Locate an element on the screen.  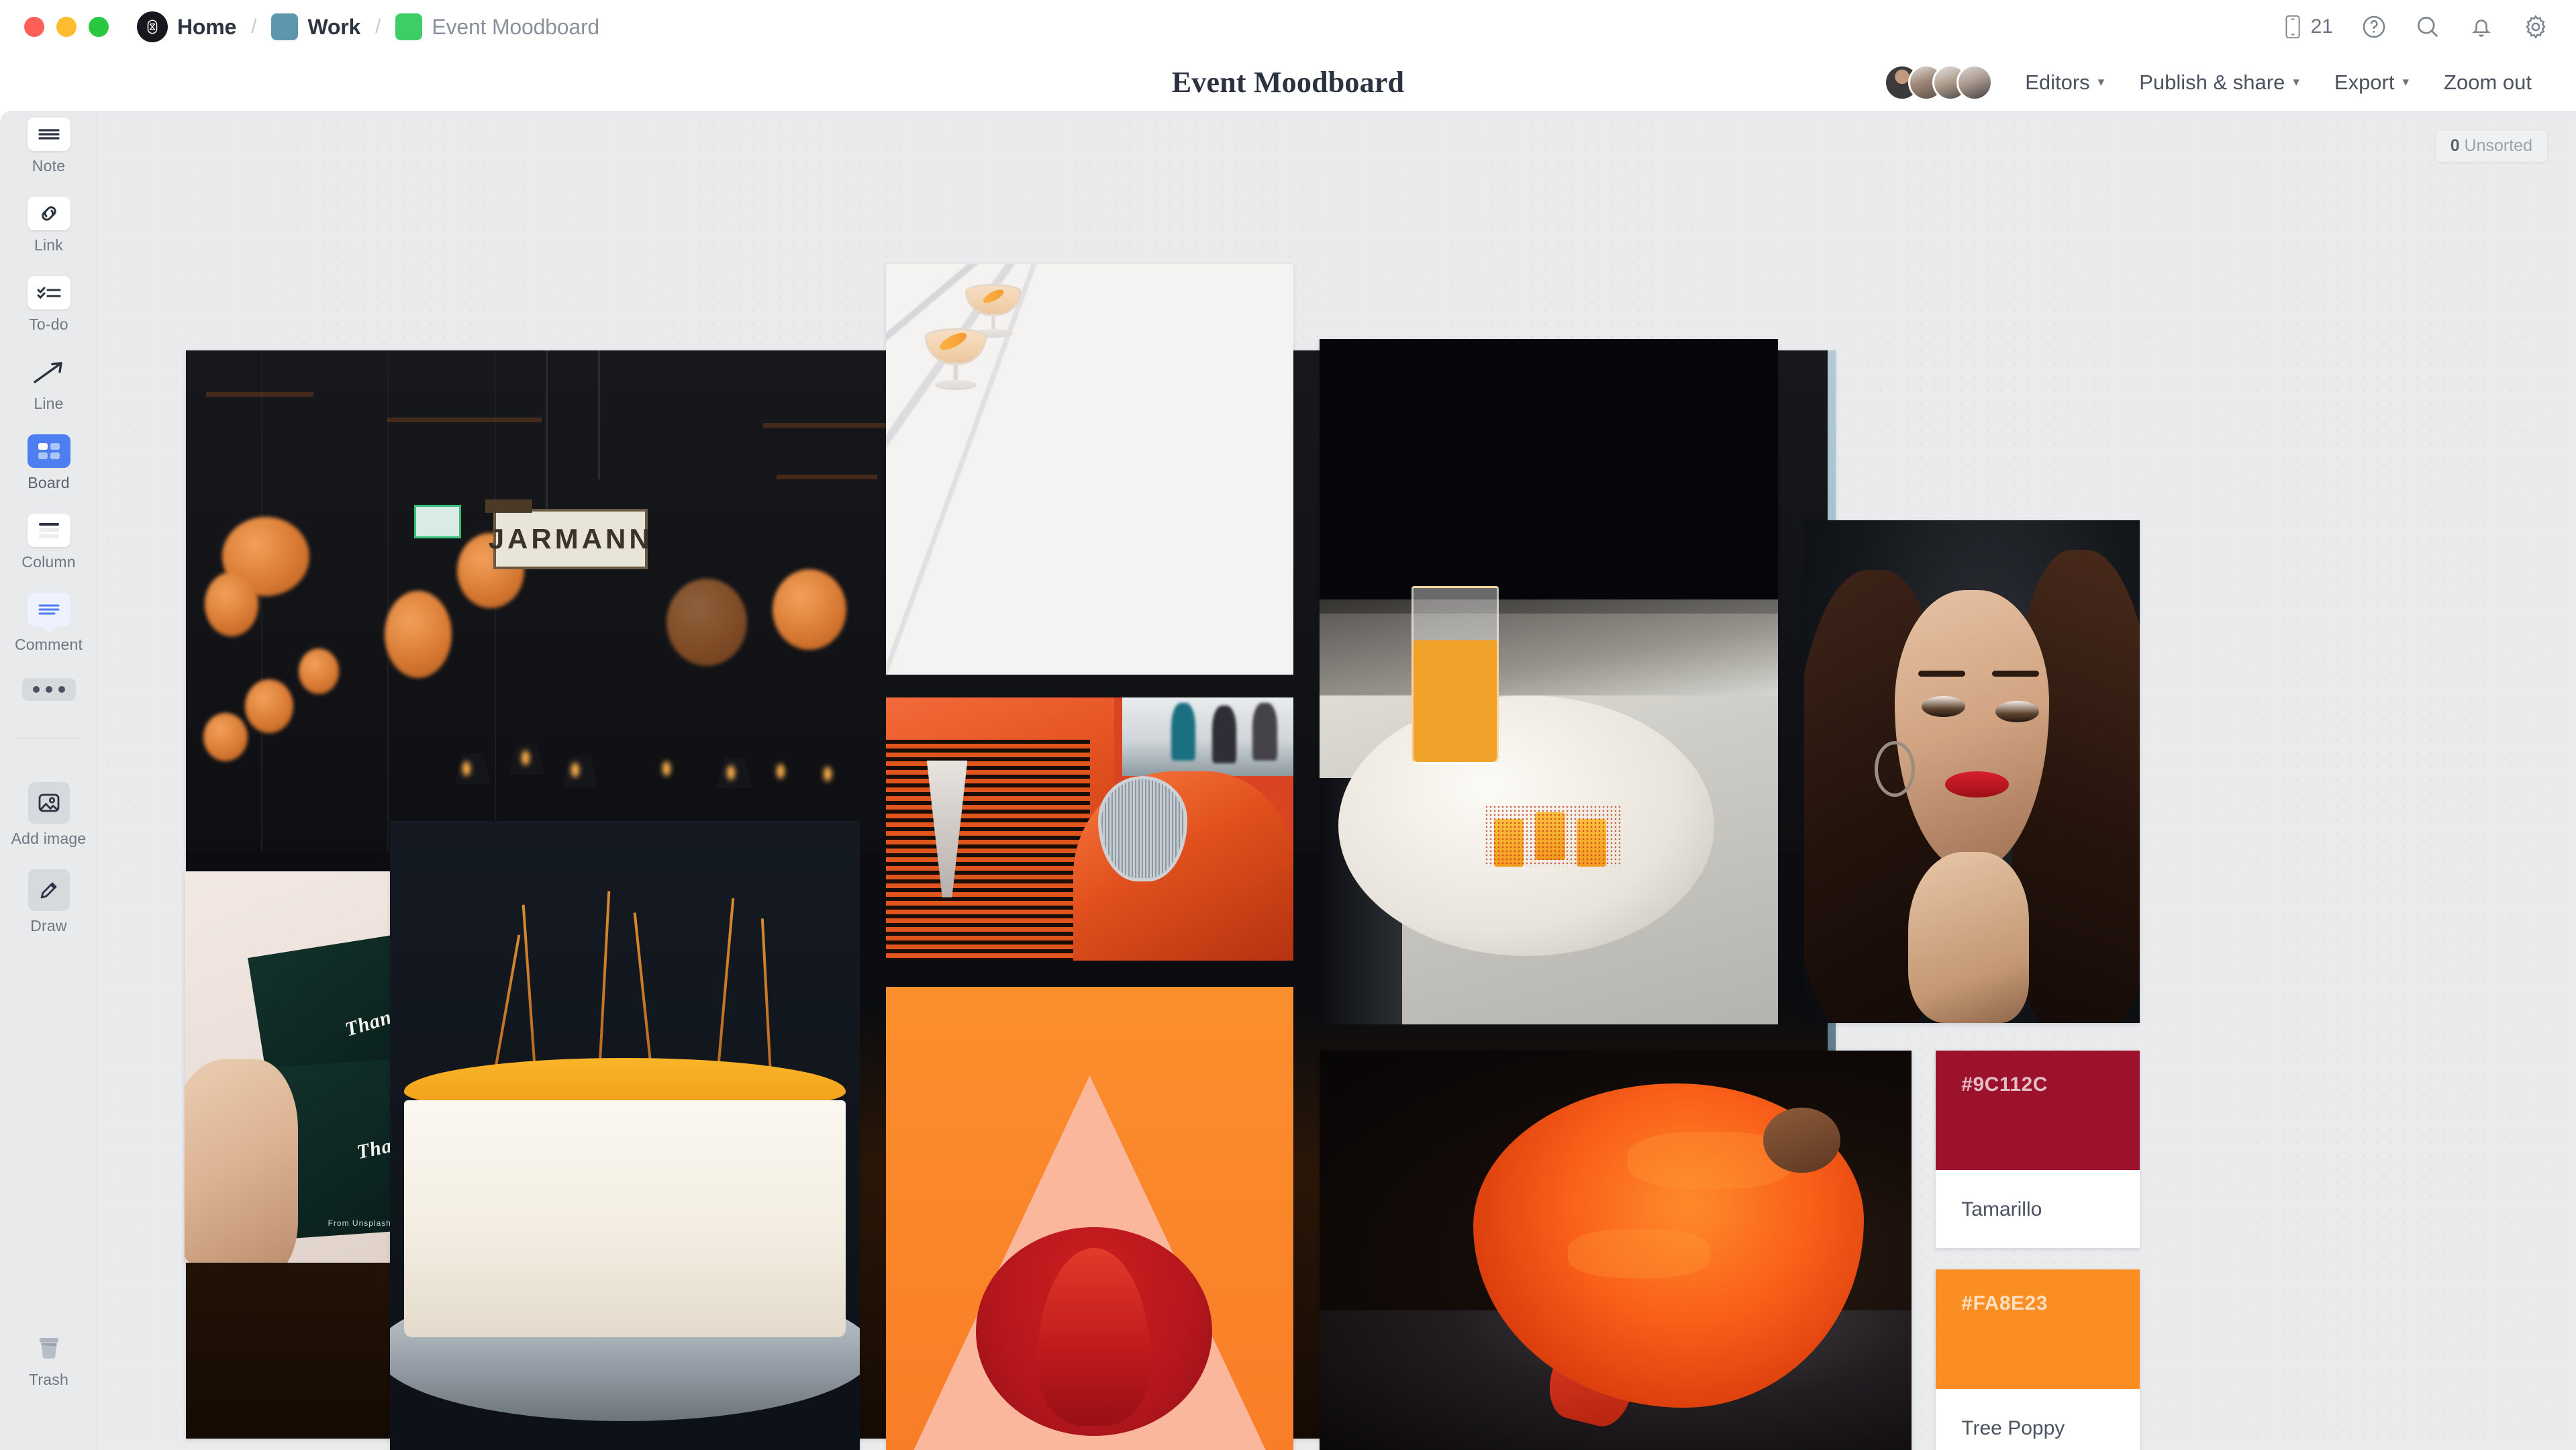
minimize-window-button is located at coordinates (66, 27).